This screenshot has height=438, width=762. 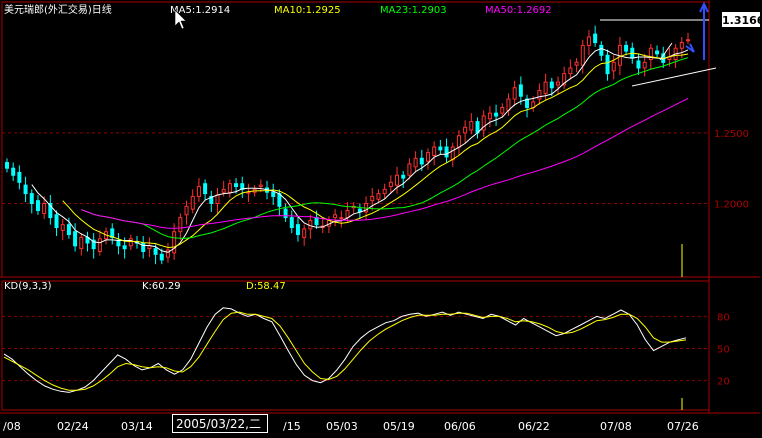 I want to click on k-readout: K:60.29, so click(x=161, y=286).